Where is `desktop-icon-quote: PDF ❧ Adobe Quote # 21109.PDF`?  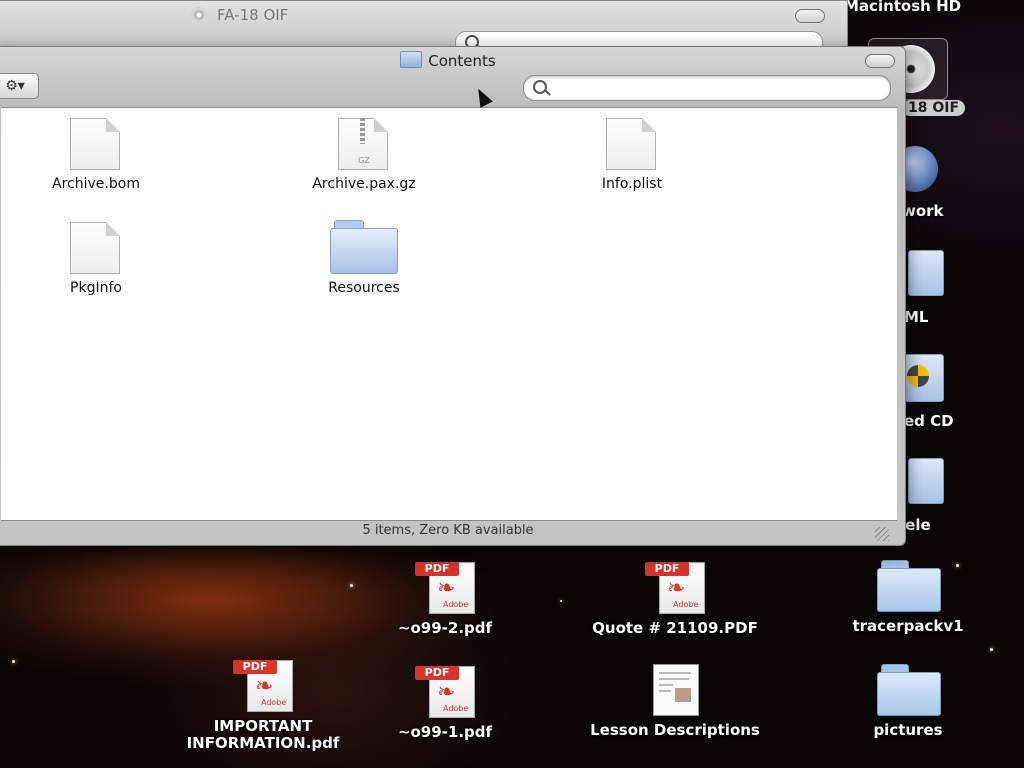 desktop-icon-quote: PDF ❧ Adobe Quote # 21109.PDF is located at coordinates (675, 598).